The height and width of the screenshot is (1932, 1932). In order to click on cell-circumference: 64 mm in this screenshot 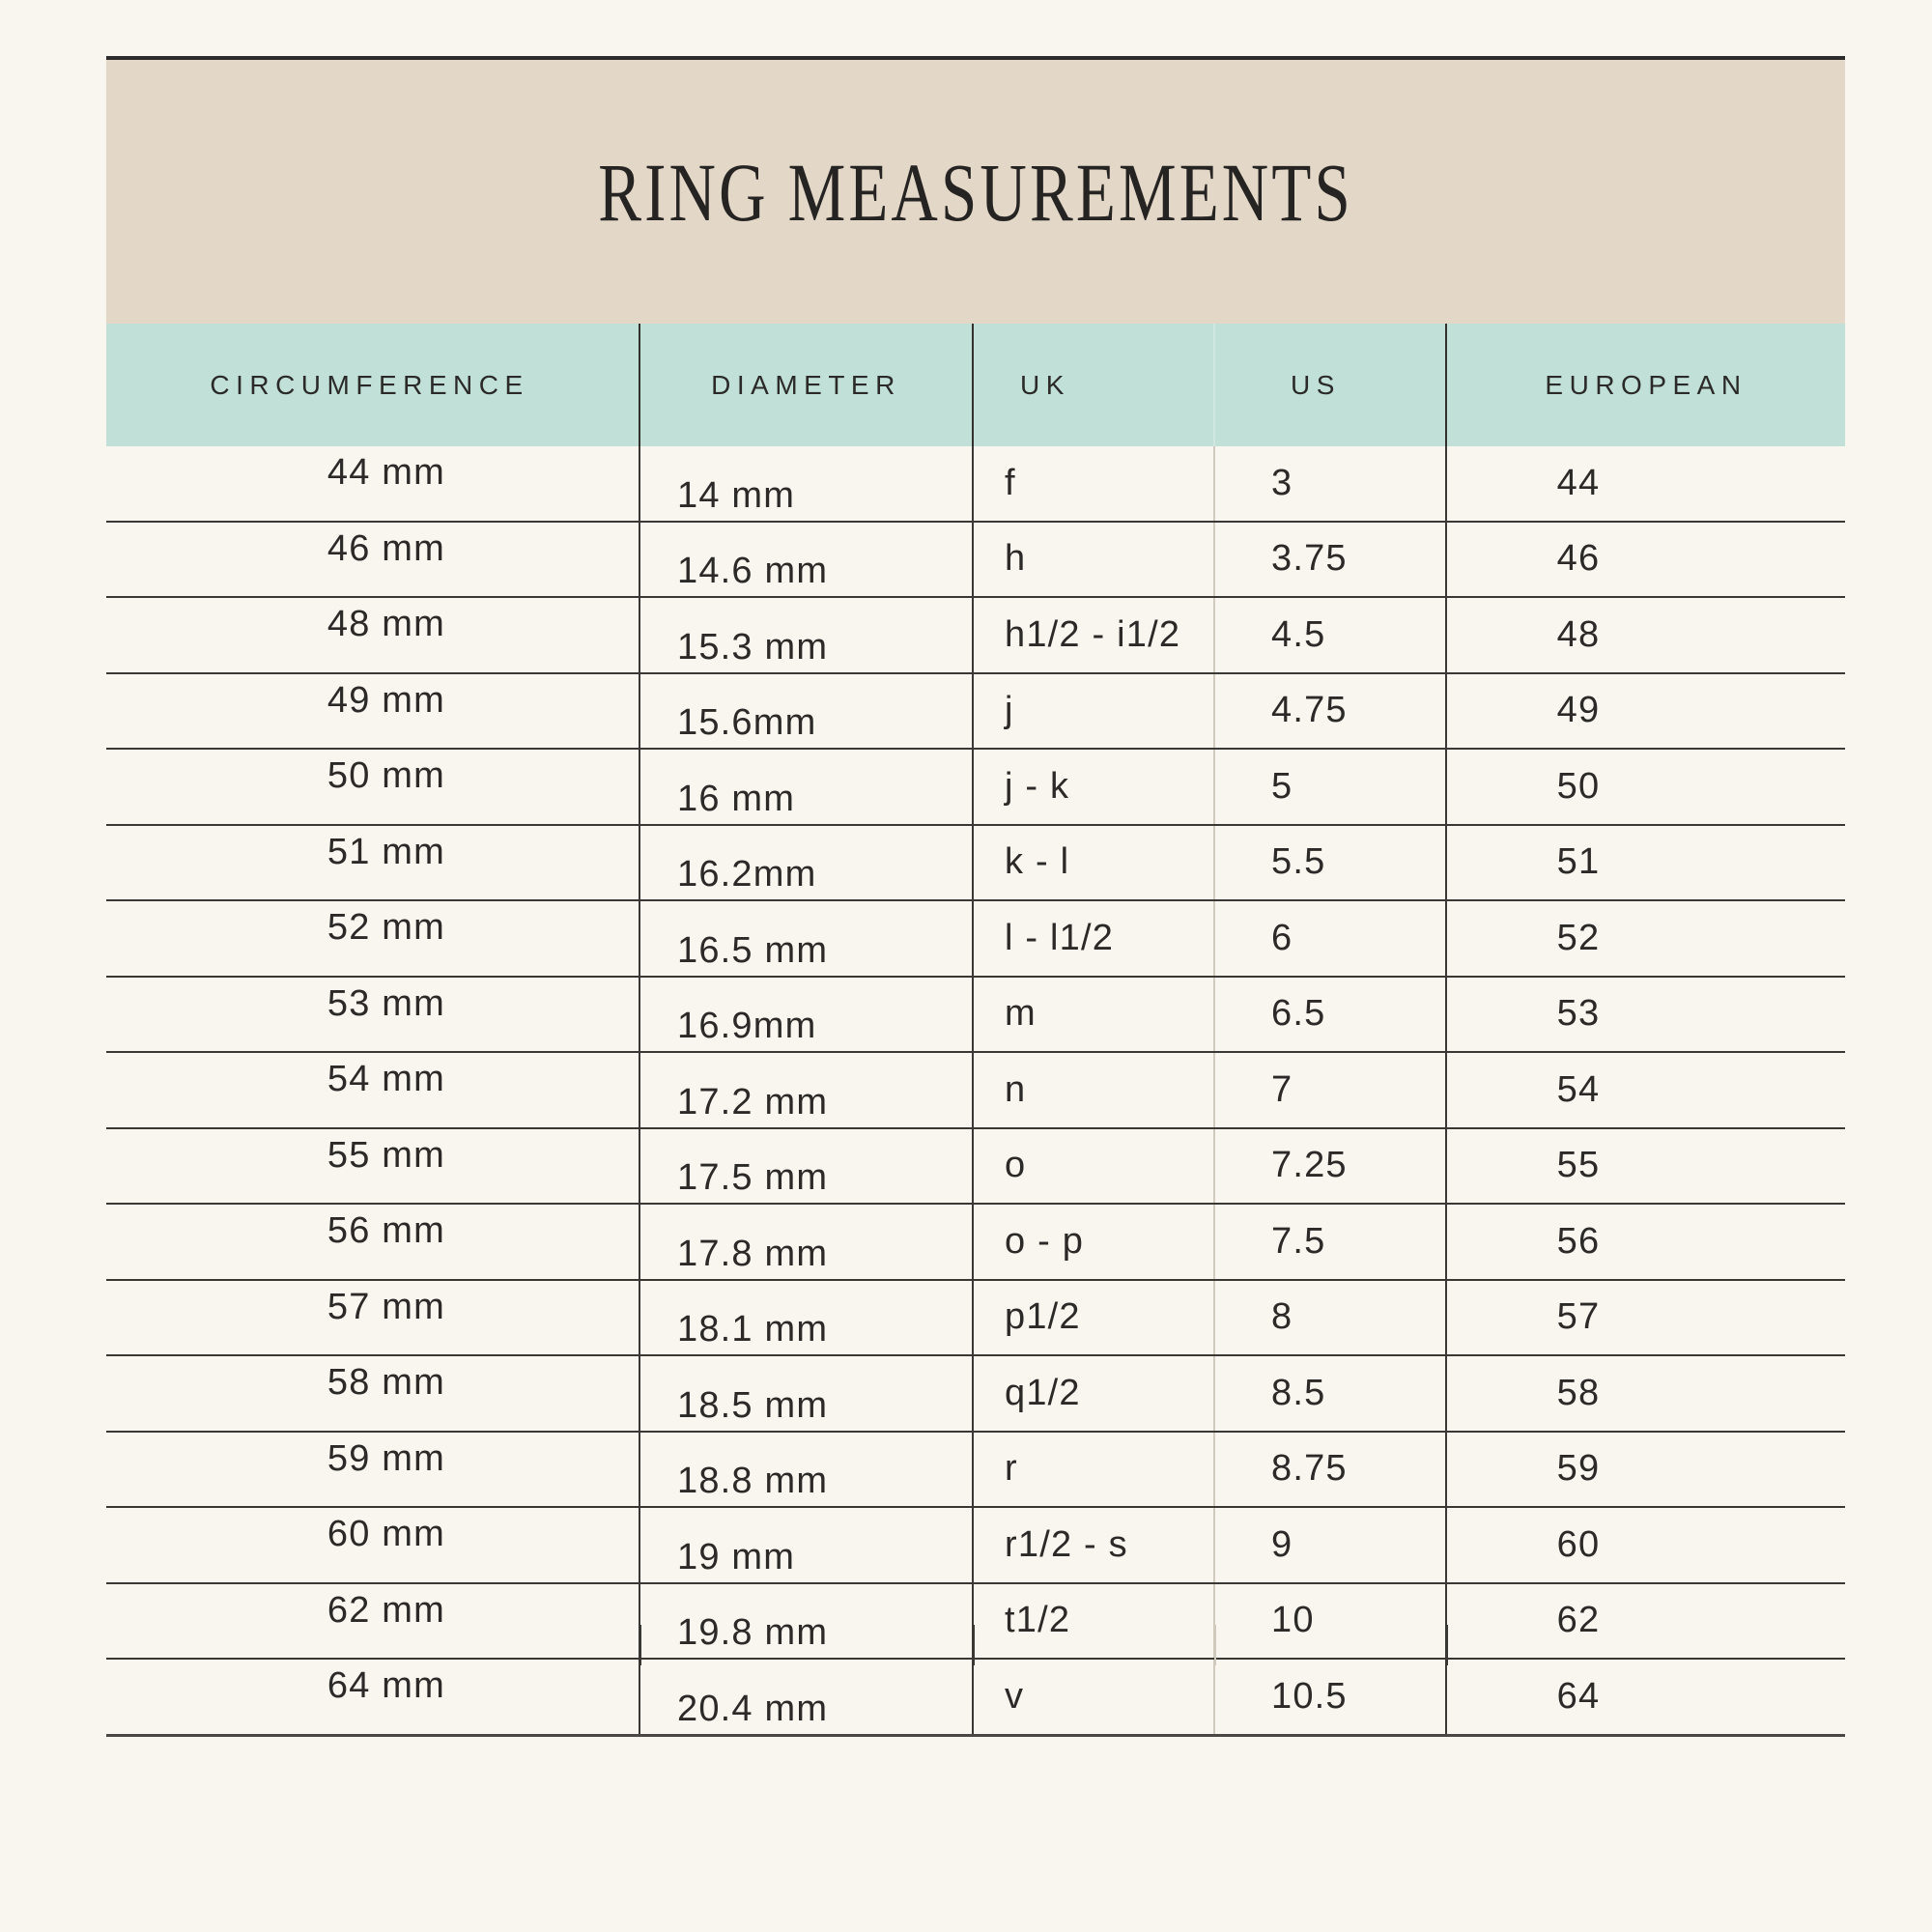, I will do `click(373, 1698)`.